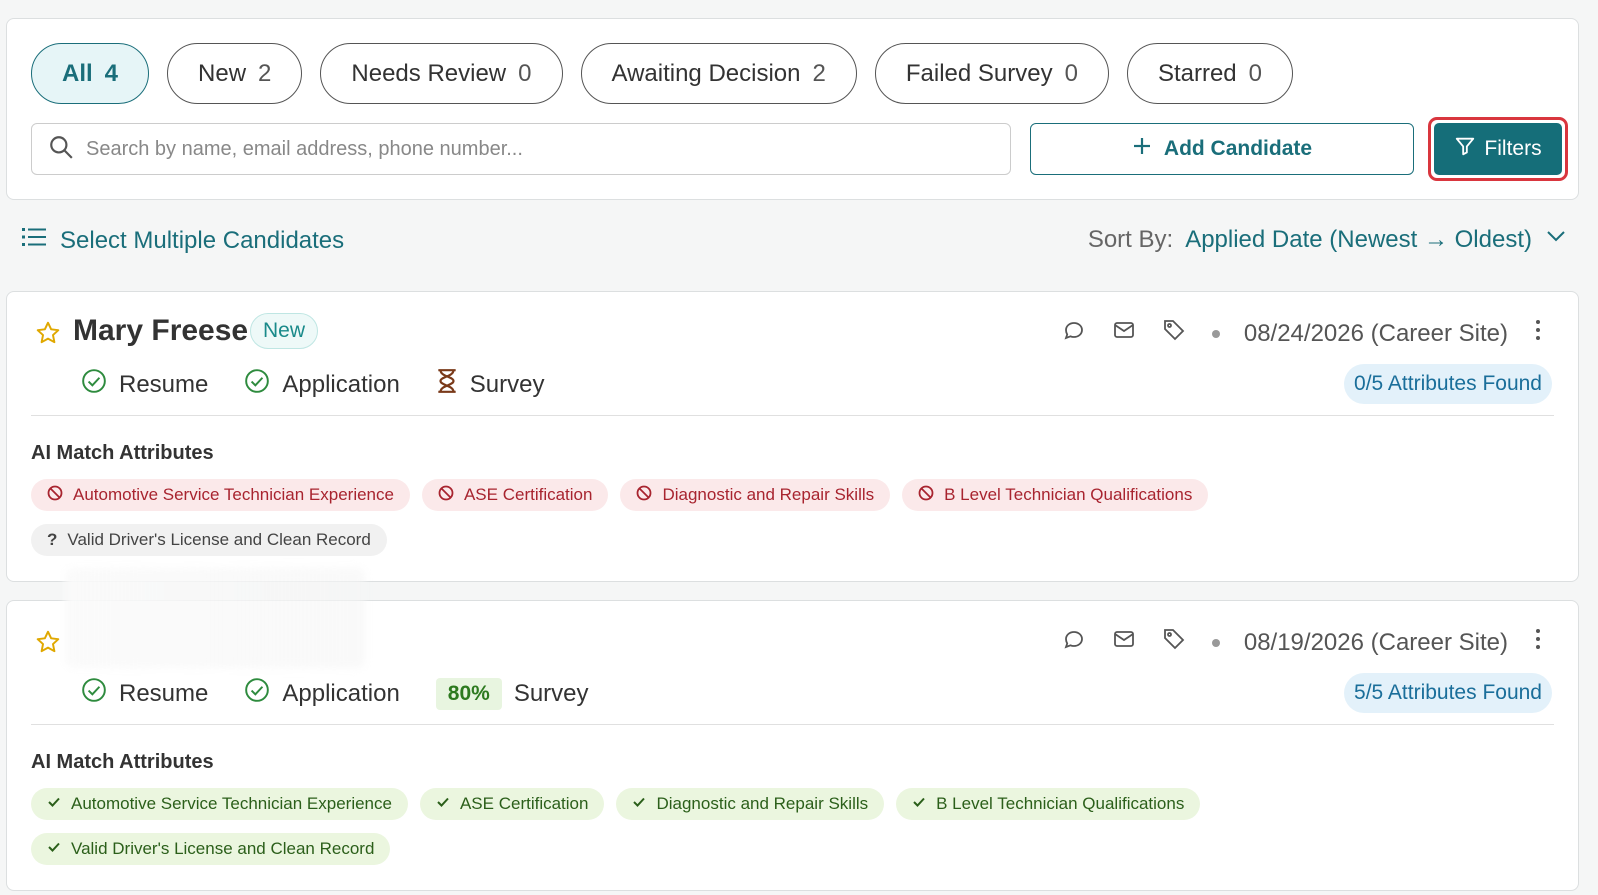 The height and width of the screenshot is (895, 1598). What do you see at coordinates (1375, 333) in the screenshot?
I see `applied-date: 08/24/2026 (Career Site)` at bounding box center [1375, 333].